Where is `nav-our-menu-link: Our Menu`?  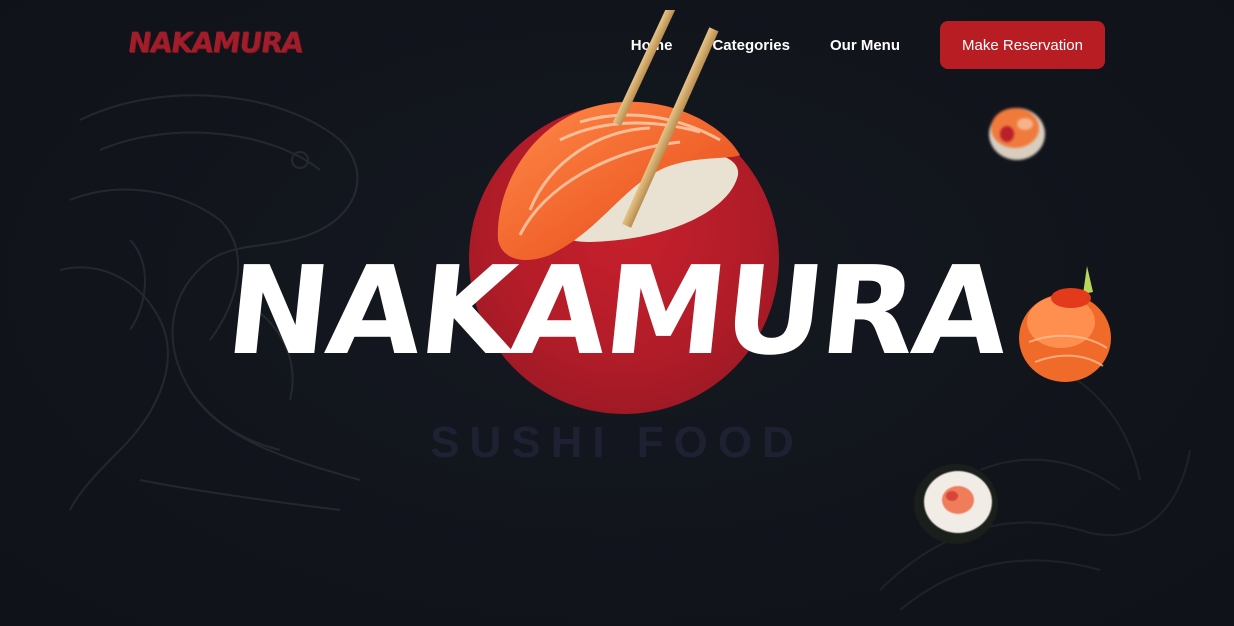
nav-our-menu-link: Our Menu is located at coordinates (865, 45).